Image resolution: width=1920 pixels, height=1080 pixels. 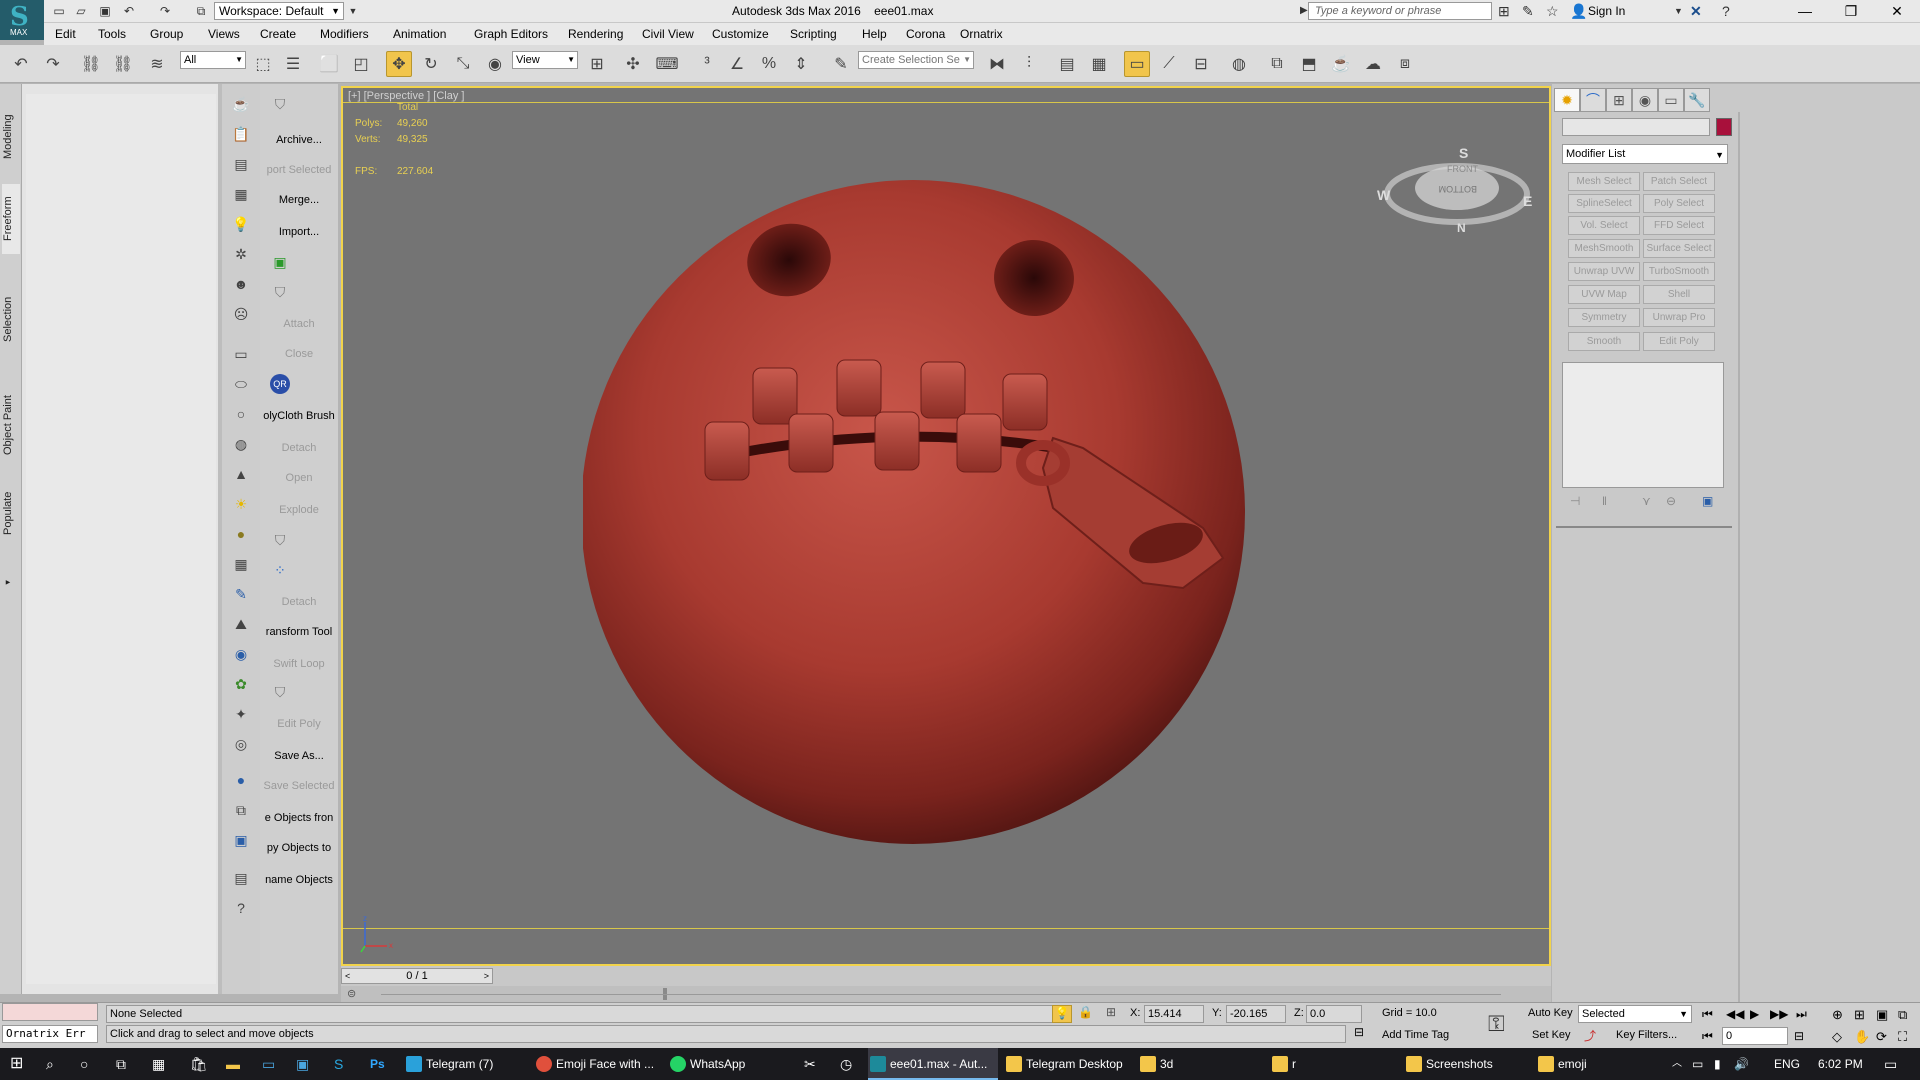 What do you see at coordinates (1679, 294) in the screenshot?
I see `modifier-shell-button: Shell` at bounding box center [1679, 294].